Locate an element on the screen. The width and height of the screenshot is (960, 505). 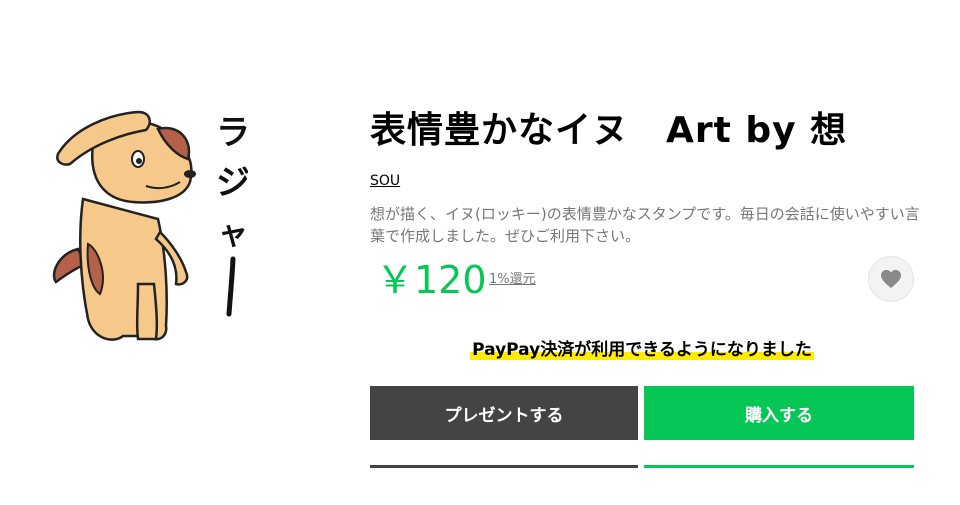
favorite-button is located at coordinates (891, 279).